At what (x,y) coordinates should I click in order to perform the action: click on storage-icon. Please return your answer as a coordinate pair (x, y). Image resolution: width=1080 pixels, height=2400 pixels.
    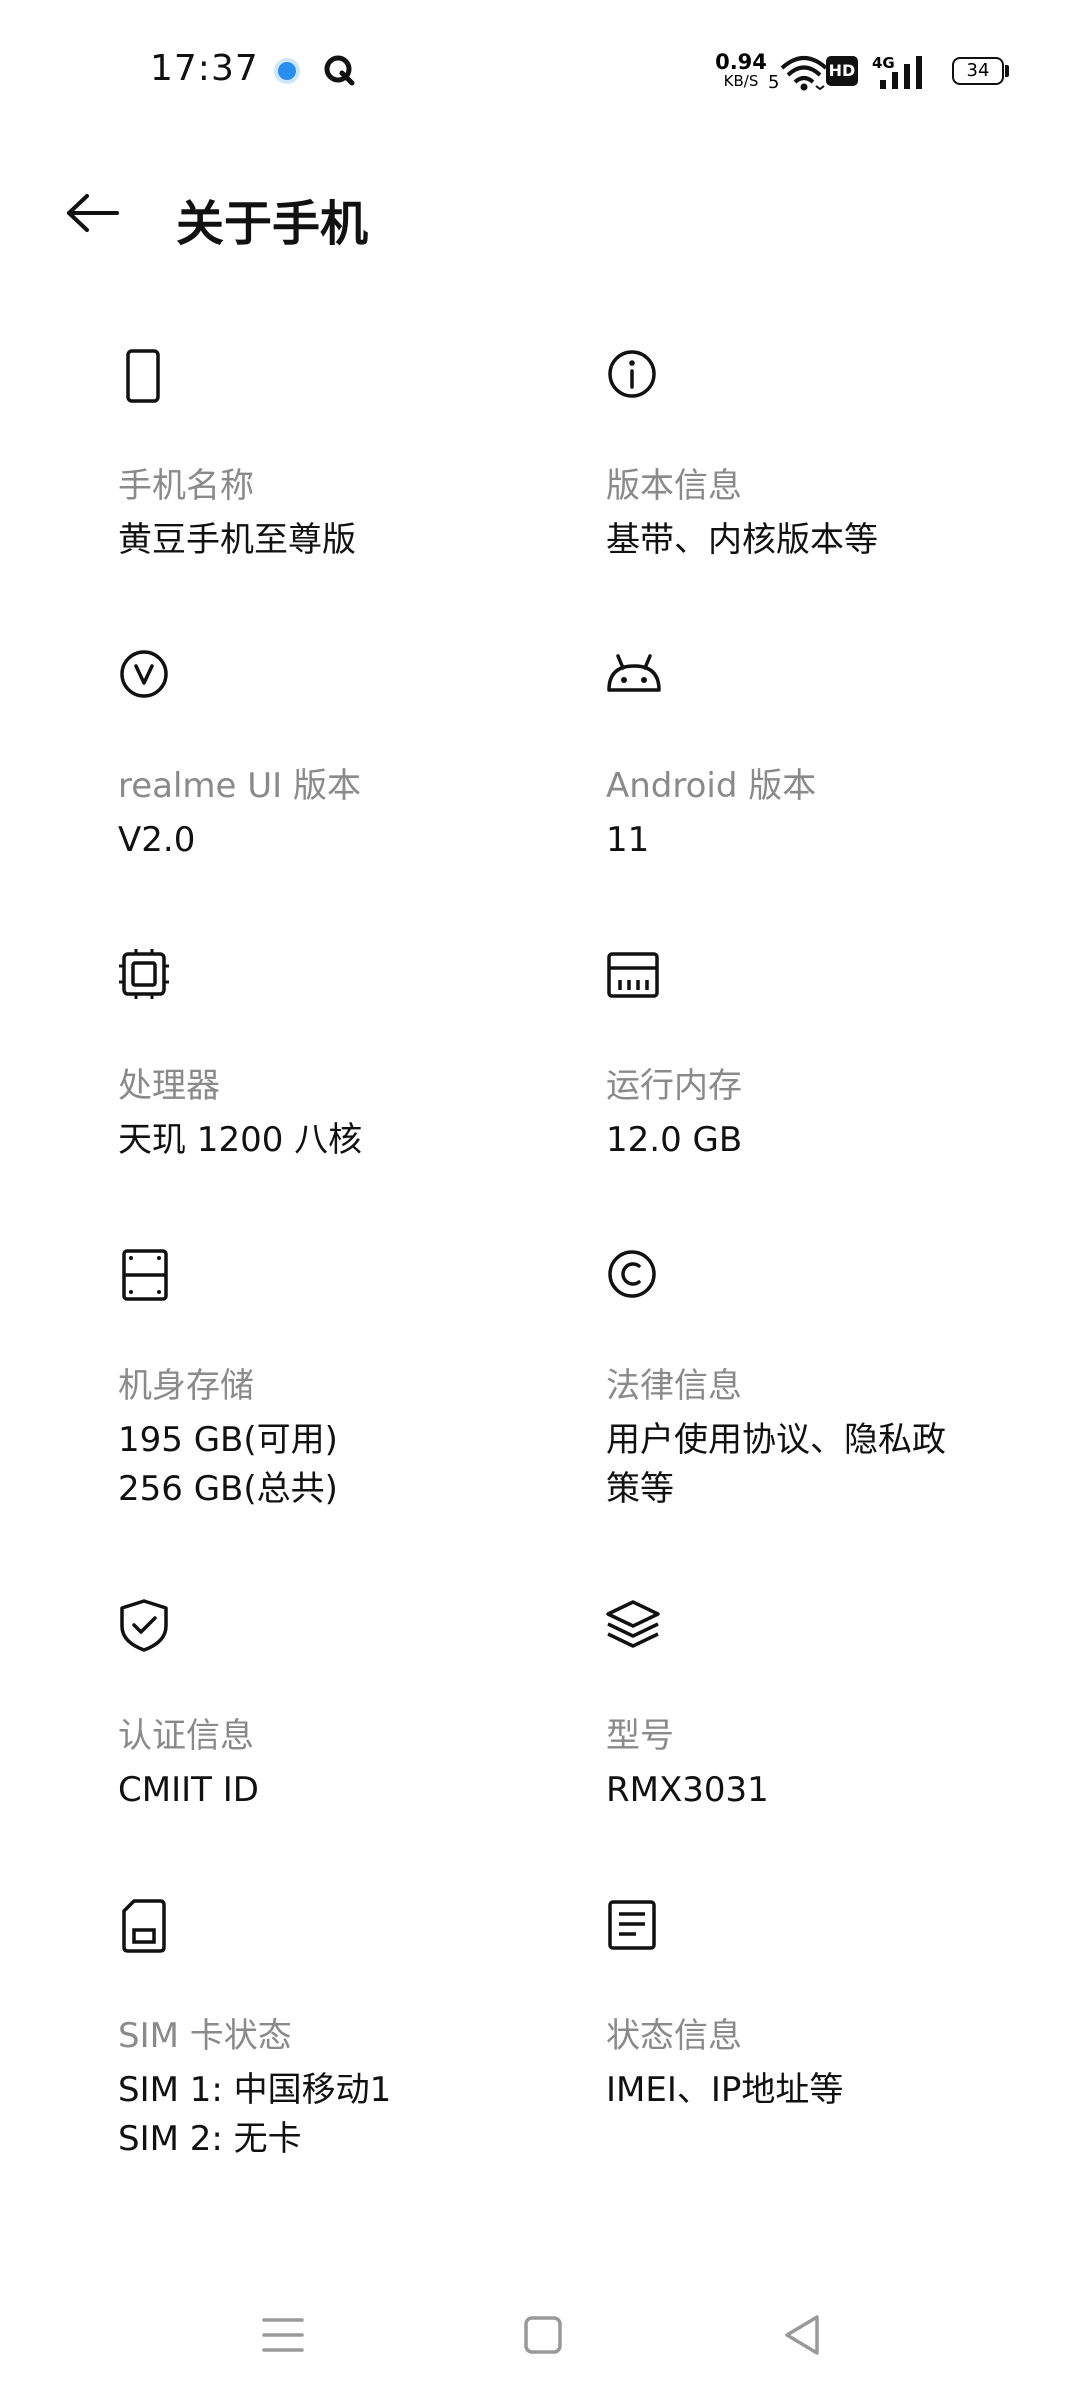
    Looking at the image, I should click on (145, 1275).